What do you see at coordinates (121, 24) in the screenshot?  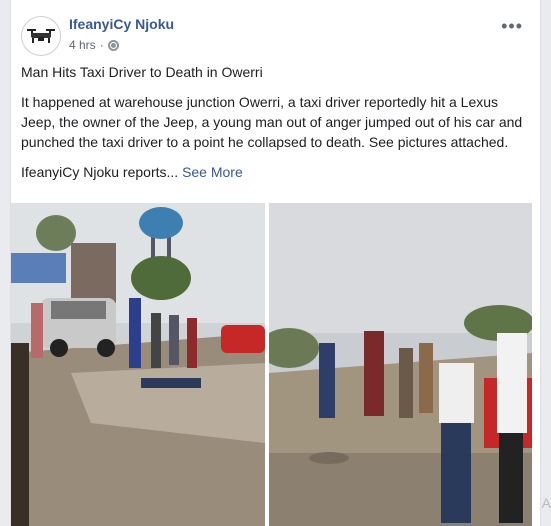 I see `author-name: IfeanyiCy Njoku` at bounding box center [121, 24].